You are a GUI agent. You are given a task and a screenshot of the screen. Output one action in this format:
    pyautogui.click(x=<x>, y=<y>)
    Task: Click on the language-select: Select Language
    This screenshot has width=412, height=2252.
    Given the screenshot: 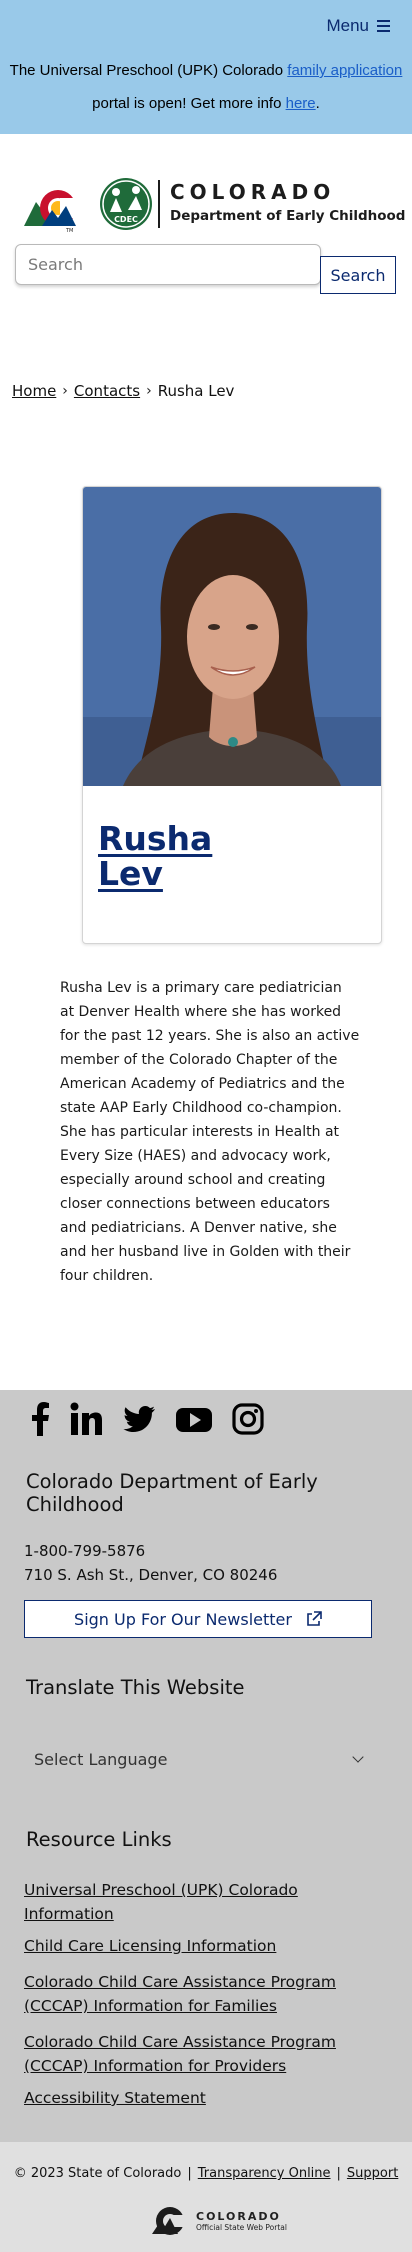 What is the action you would take?
    pyautogui.click(x=198, y=1759)
    